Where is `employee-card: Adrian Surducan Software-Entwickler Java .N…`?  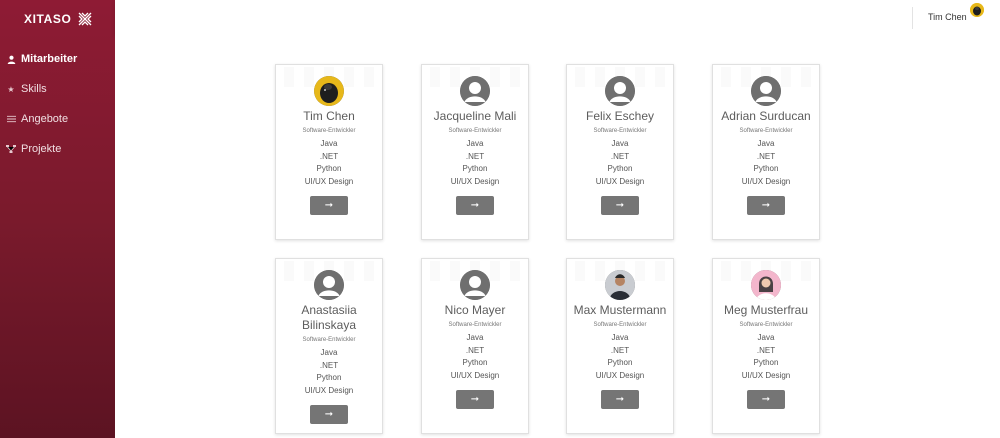
employee-card: Adrian Surducan Software-Entwickler Java .N… is located at coordinates (766, 152).